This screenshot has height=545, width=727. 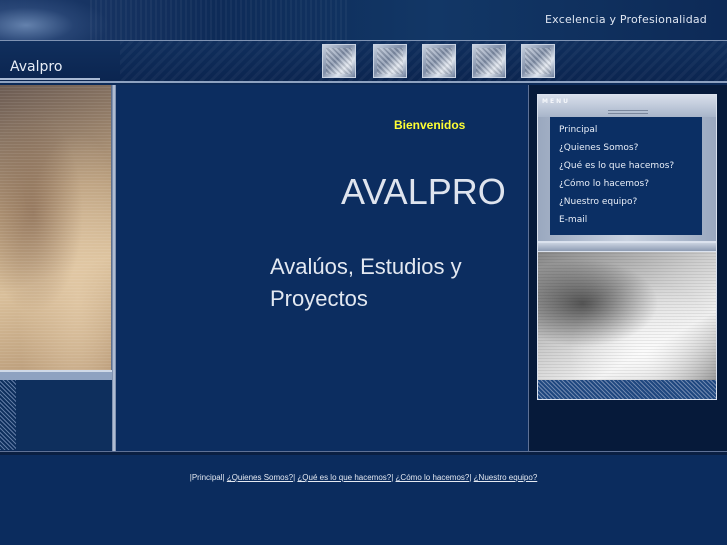 I want to click on footer-link-quienes-somos: ¿Quienes Somos?, so click(x=260, y=477).